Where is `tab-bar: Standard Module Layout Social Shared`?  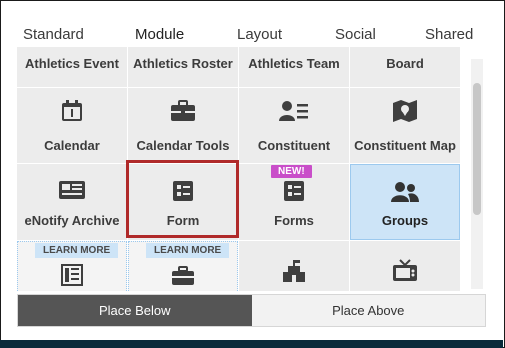 tab-bar: Standard Module Layout Social Shared is located at coordinates (252, 25).